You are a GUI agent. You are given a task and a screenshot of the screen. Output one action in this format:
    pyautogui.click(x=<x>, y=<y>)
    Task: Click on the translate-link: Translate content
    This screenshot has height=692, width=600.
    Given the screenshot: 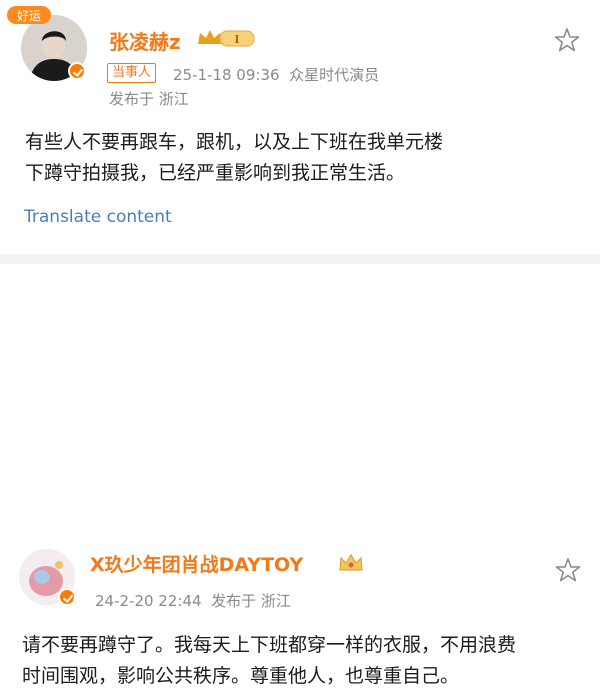 What is the action you would take?
    pyautogui.click(x=98, y=217)
    